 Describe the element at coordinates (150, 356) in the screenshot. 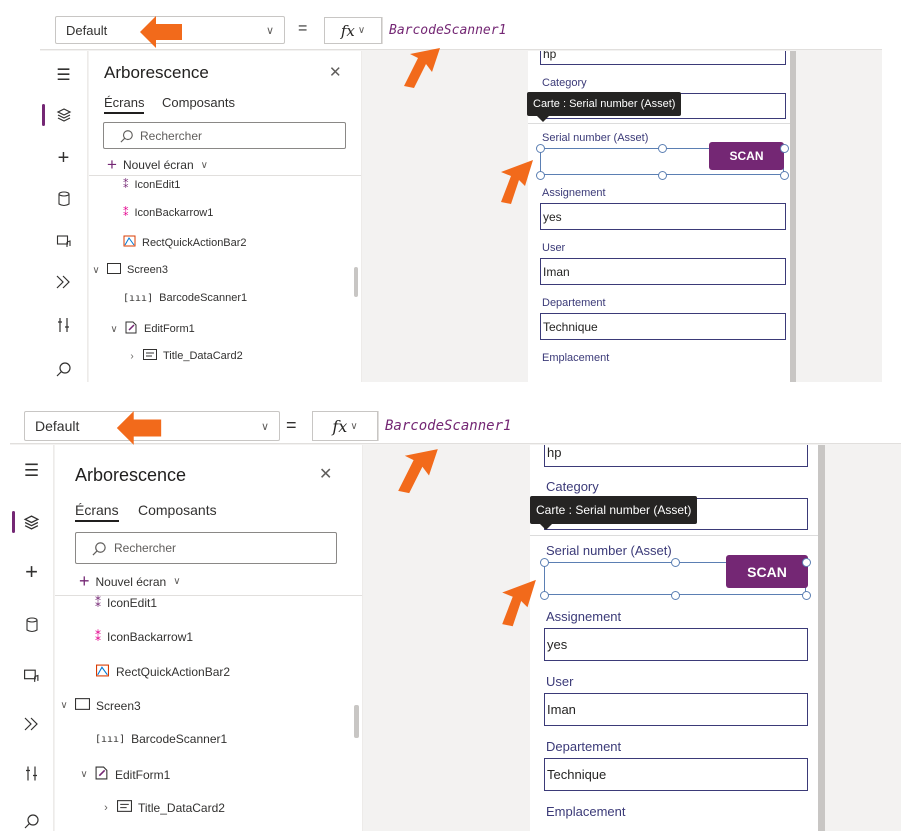

I see `datacard-icon` at that location.